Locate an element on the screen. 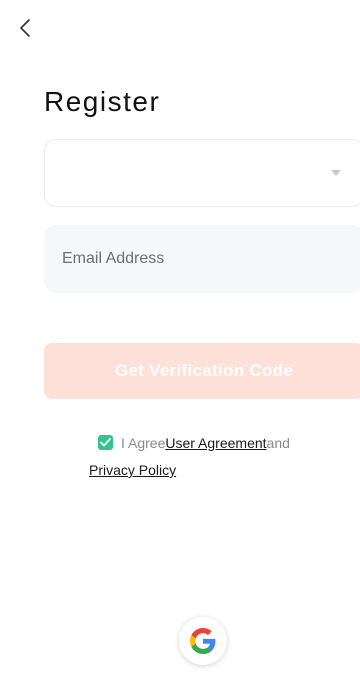 This screenshot has width=360, height=700. user-agreement-link: User Agreement is located at coordinates (215, 443).